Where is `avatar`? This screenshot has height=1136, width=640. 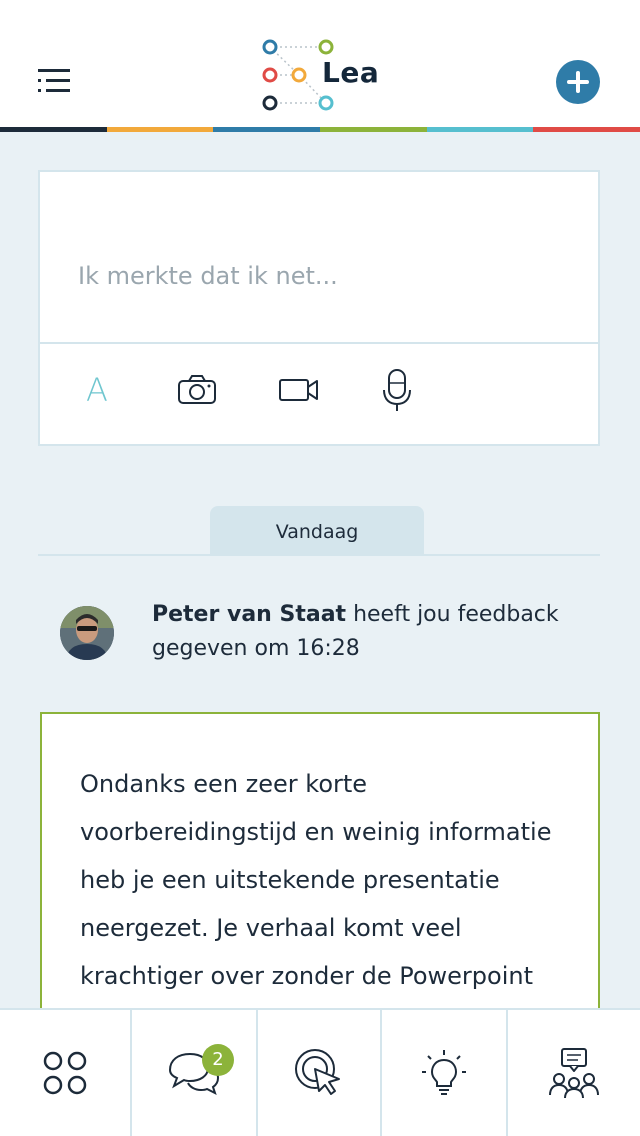 avatar is located at coordinates (87, 633).